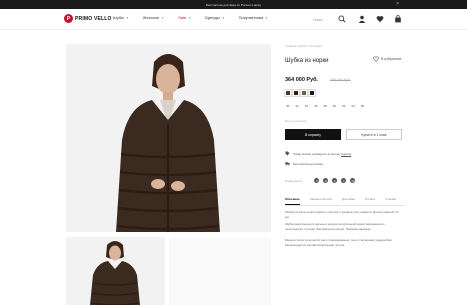 The width and height of the screenshot is (467, 305). Describe the element at coordinates (324, 106) in the screenshot. I see `size-option: 48` at that location.